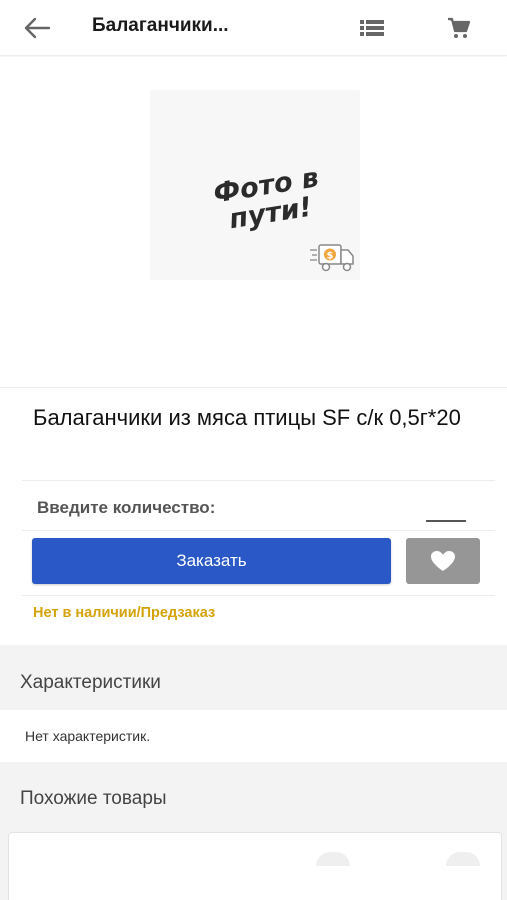 The image size is (507, 900). I want to click on characteristics-heading: Характеристики, so click(90, 682).